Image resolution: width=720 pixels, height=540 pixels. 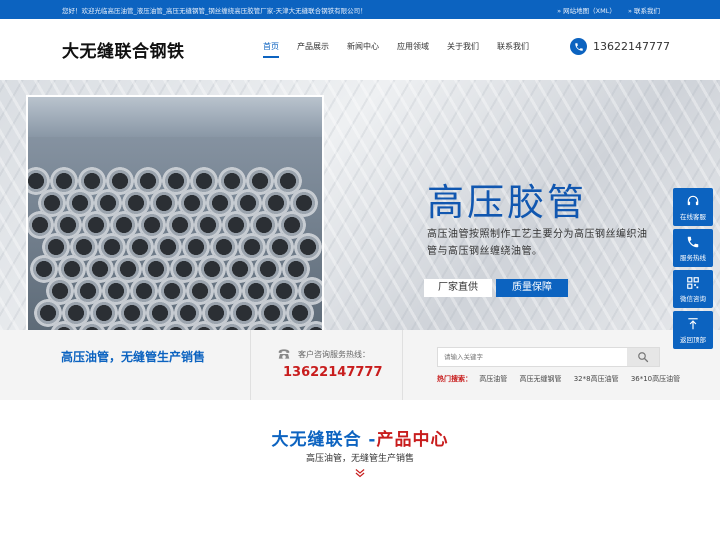 What do you see at coordinates (413, 49) in the screenshot?
I see `nav-applications: 应用领域` at bounding box center [413, 49].